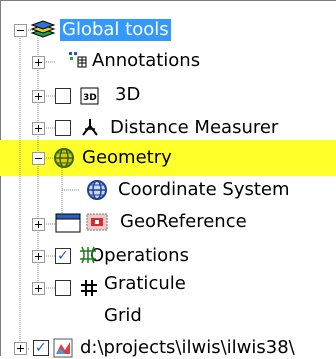 This screenshot has height=359, width=336. What do you see at coordinates (38, 62) in the screenshot?
I see `annotations-expand-toggle` at bounding box center [38, 62].